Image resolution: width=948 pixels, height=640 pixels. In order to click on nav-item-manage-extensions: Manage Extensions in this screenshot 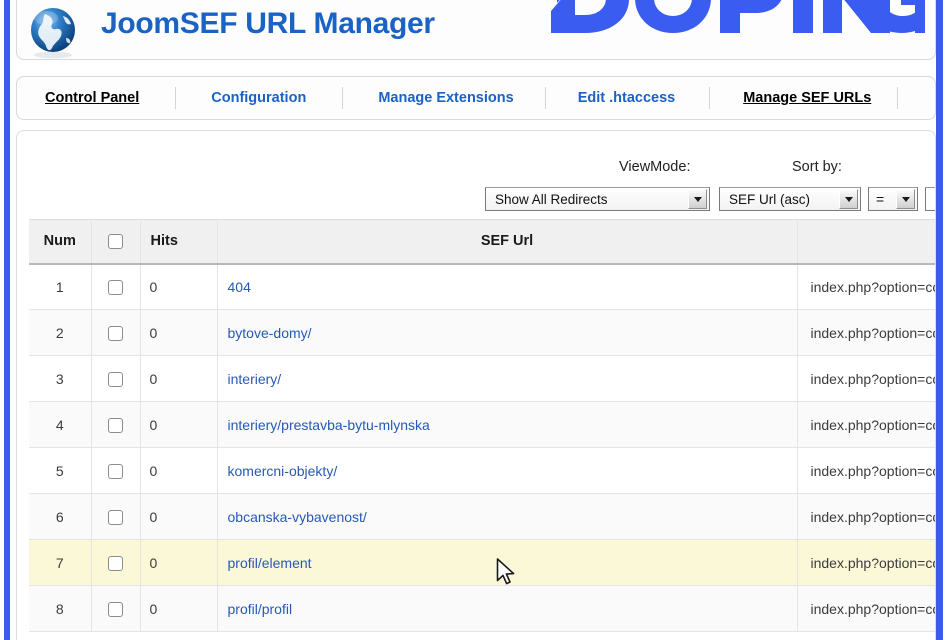, I will do `click(445, 98)`.